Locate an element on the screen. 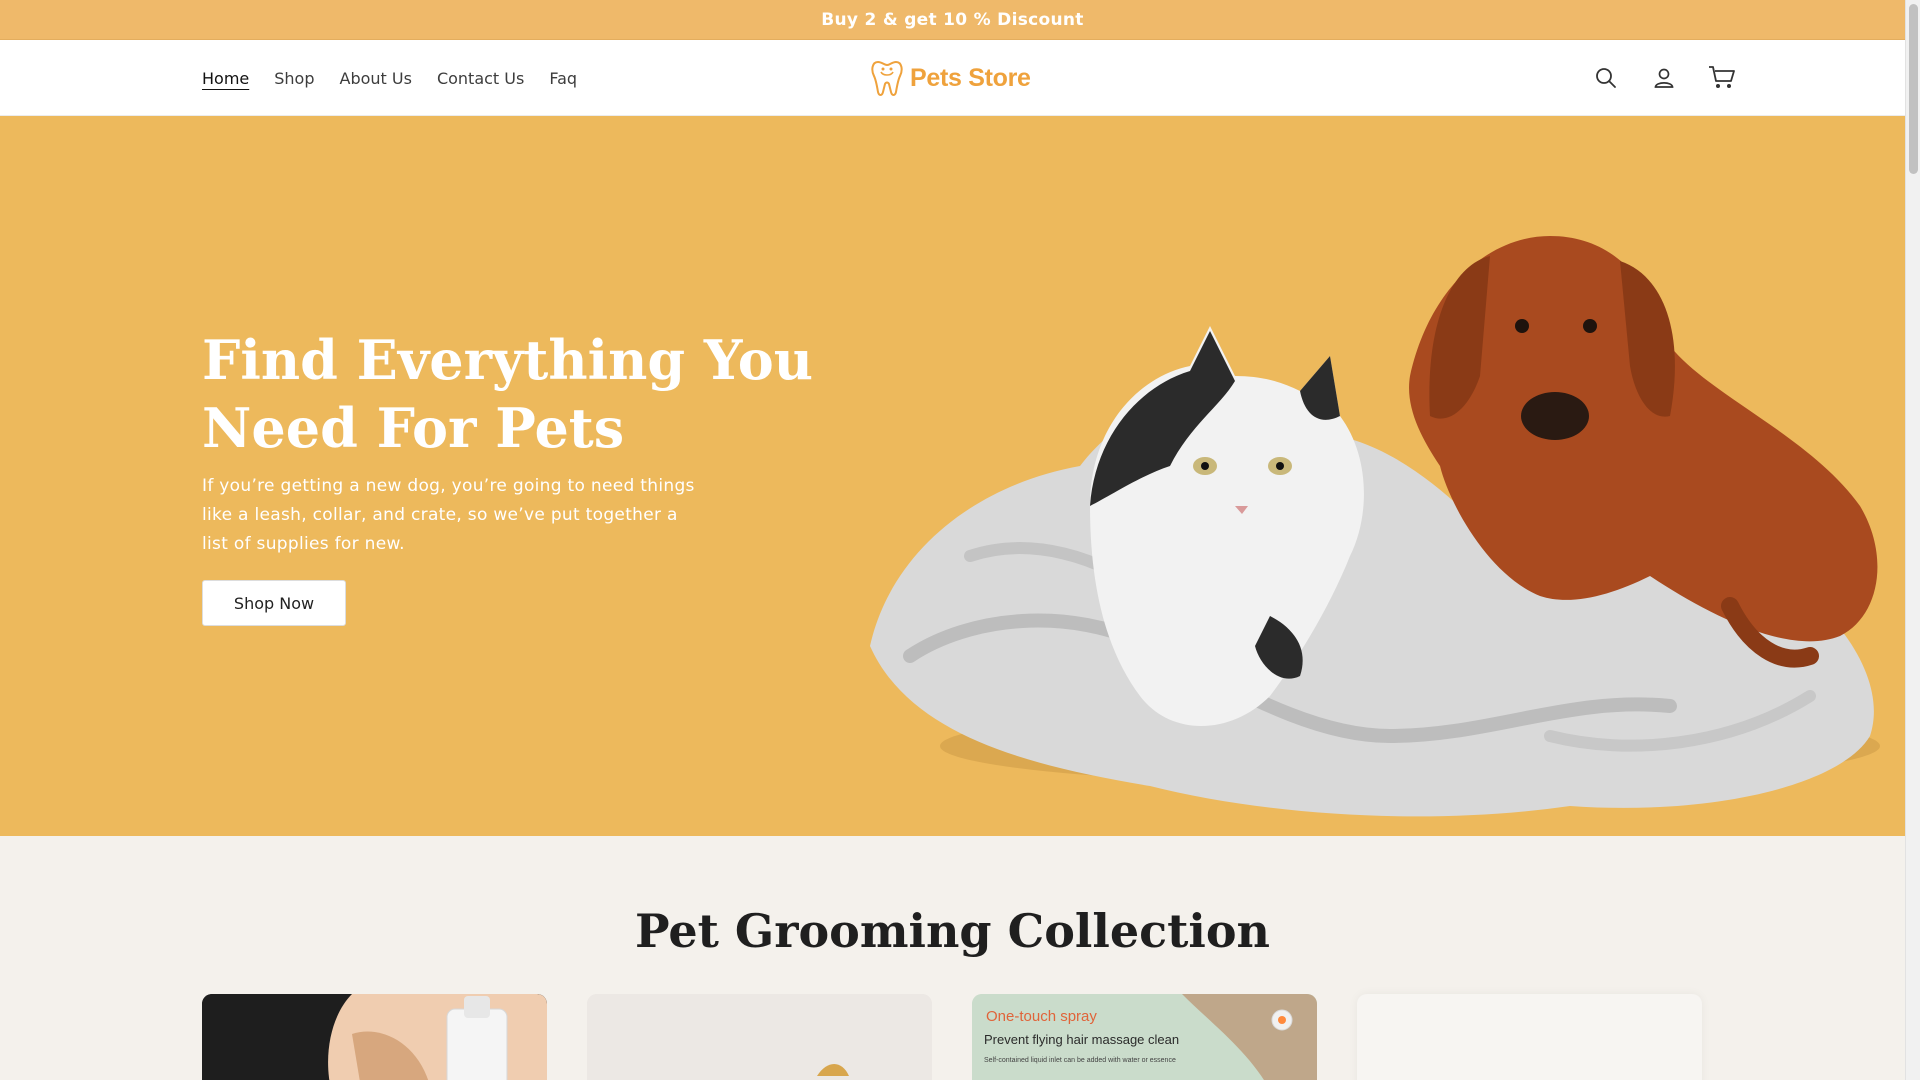  store-logo: Pets Store is located at coordinates (950, 78).